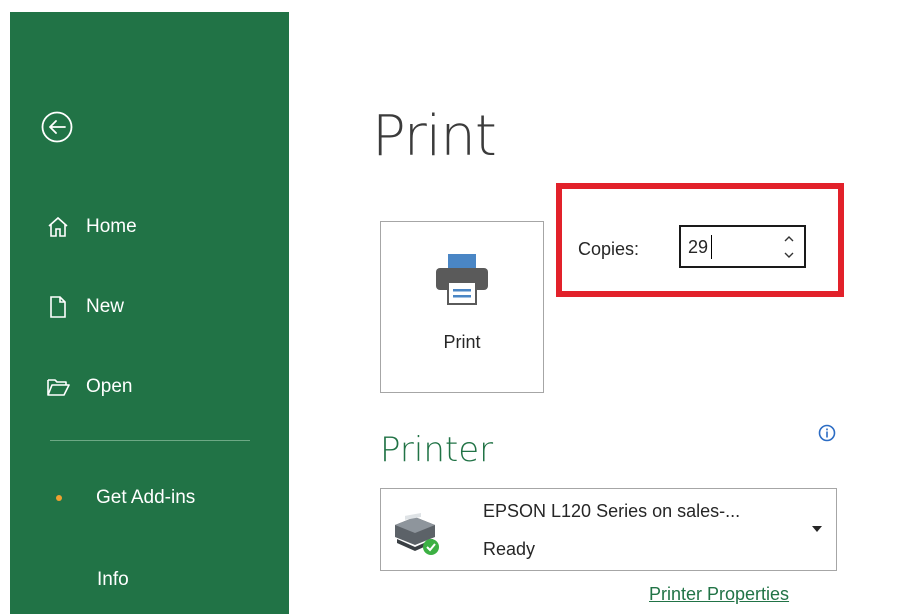 The height and width of the screenshot is (614, 917). Describe the element at coordinates (434, 136) in the screenshot. I see `page-title: Print` at that location.